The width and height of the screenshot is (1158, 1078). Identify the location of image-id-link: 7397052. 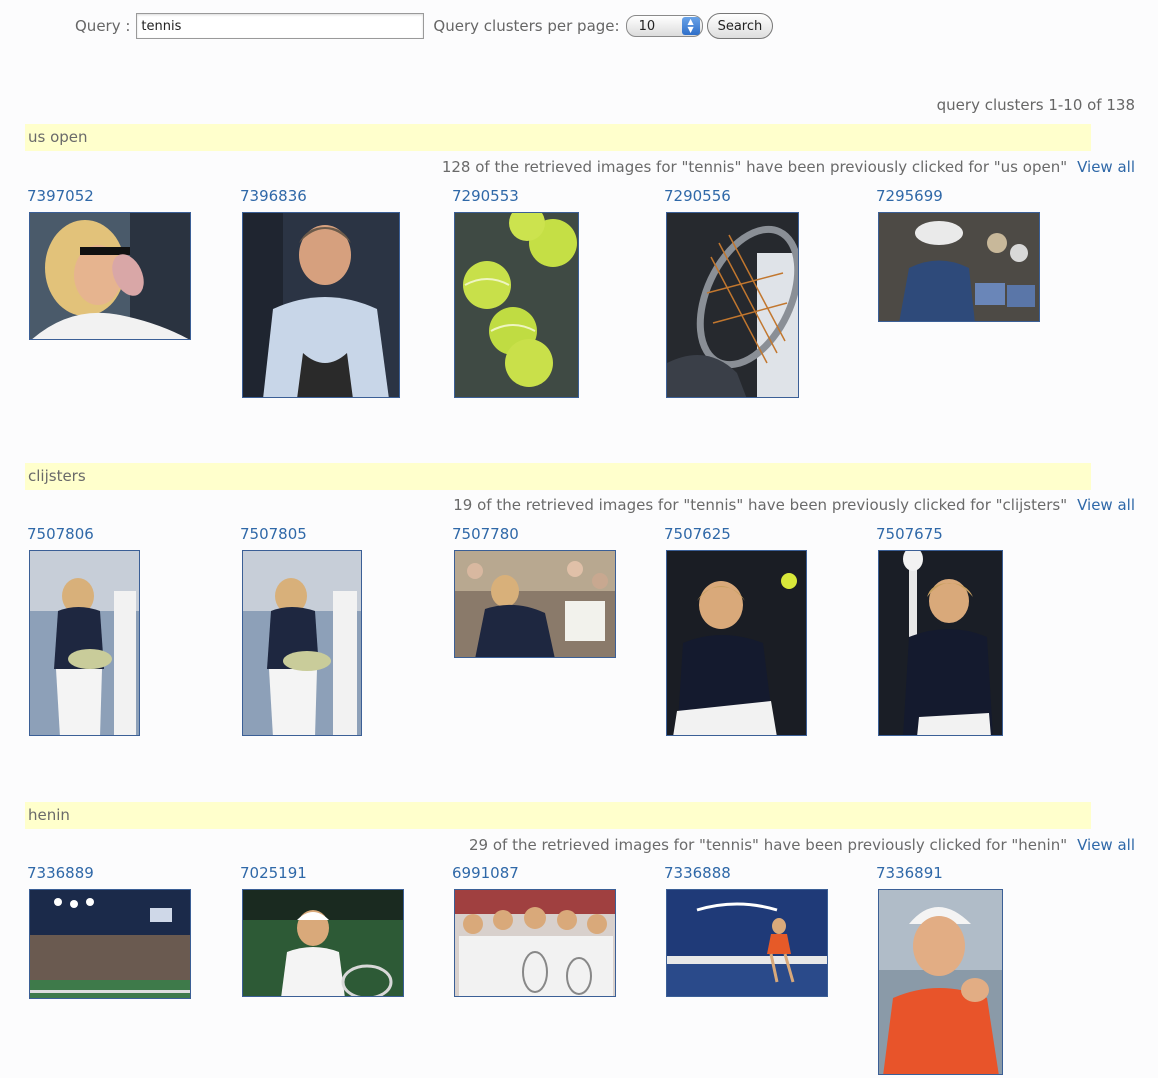
(60, 196).